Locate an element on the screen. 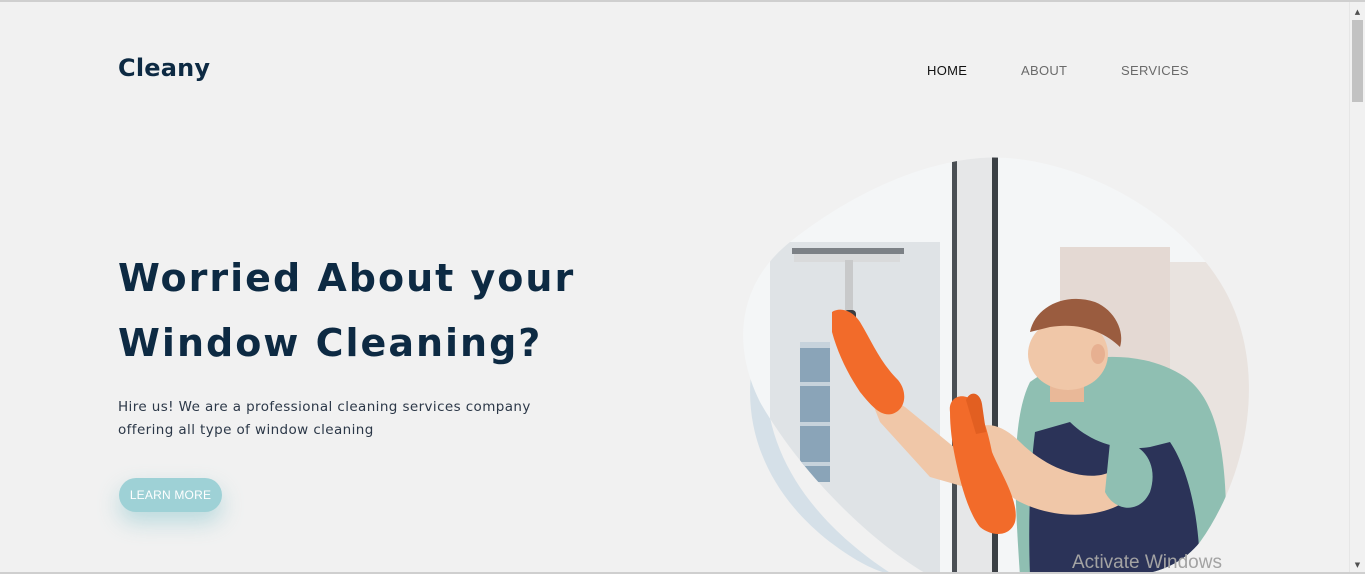 The width and height of the screenshot is (1365, 574). activate-windows-watermark: Activate Windows is located at coordinates (1147, 562).